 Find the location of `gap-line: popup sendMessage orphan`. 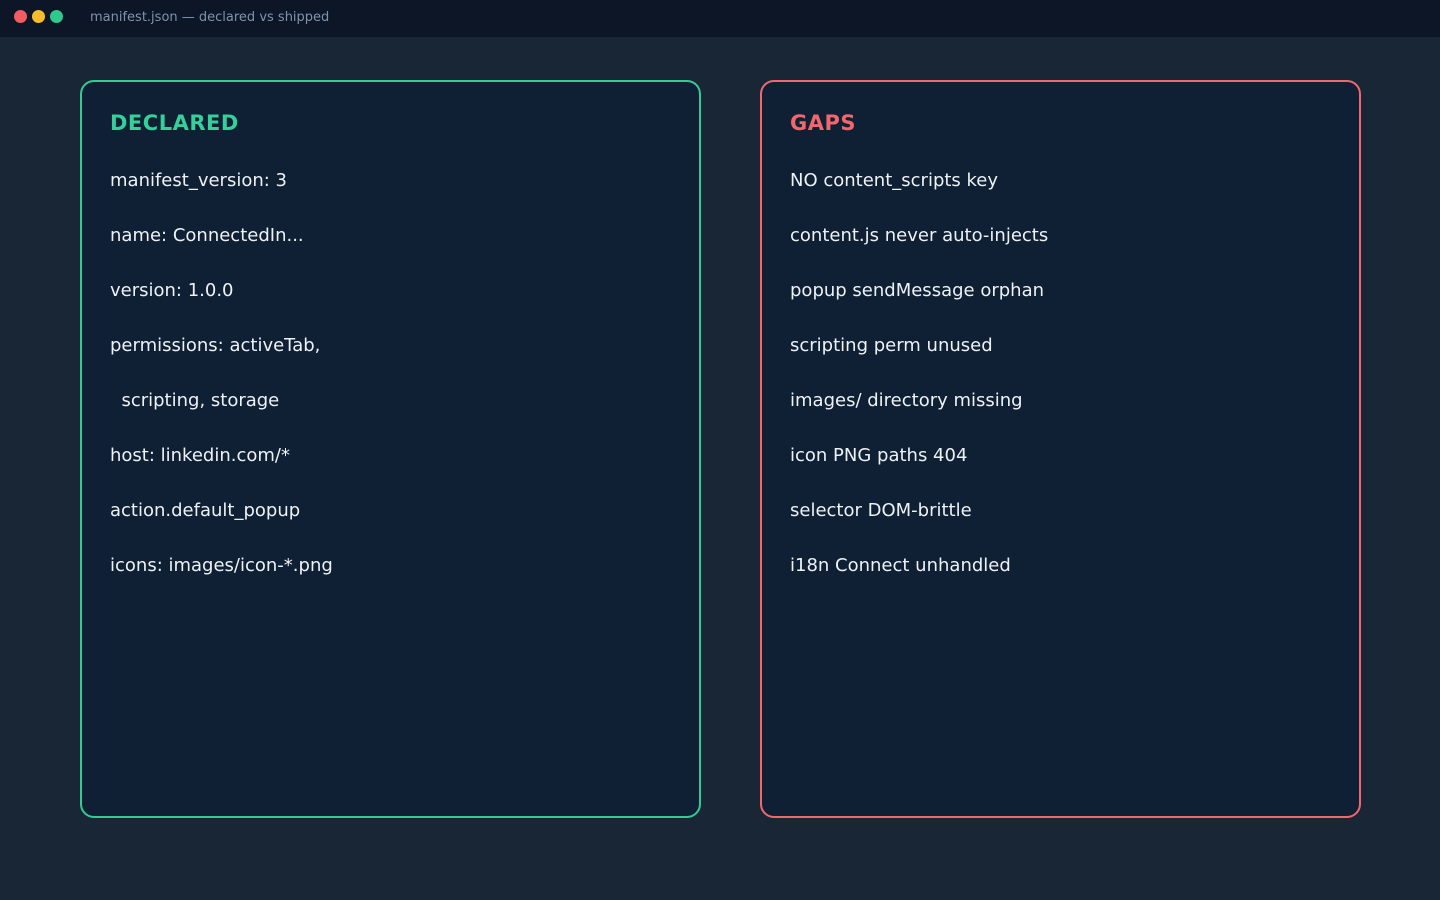

gap-line: popup sendMessage orphan is located at coordinates (917, 290).